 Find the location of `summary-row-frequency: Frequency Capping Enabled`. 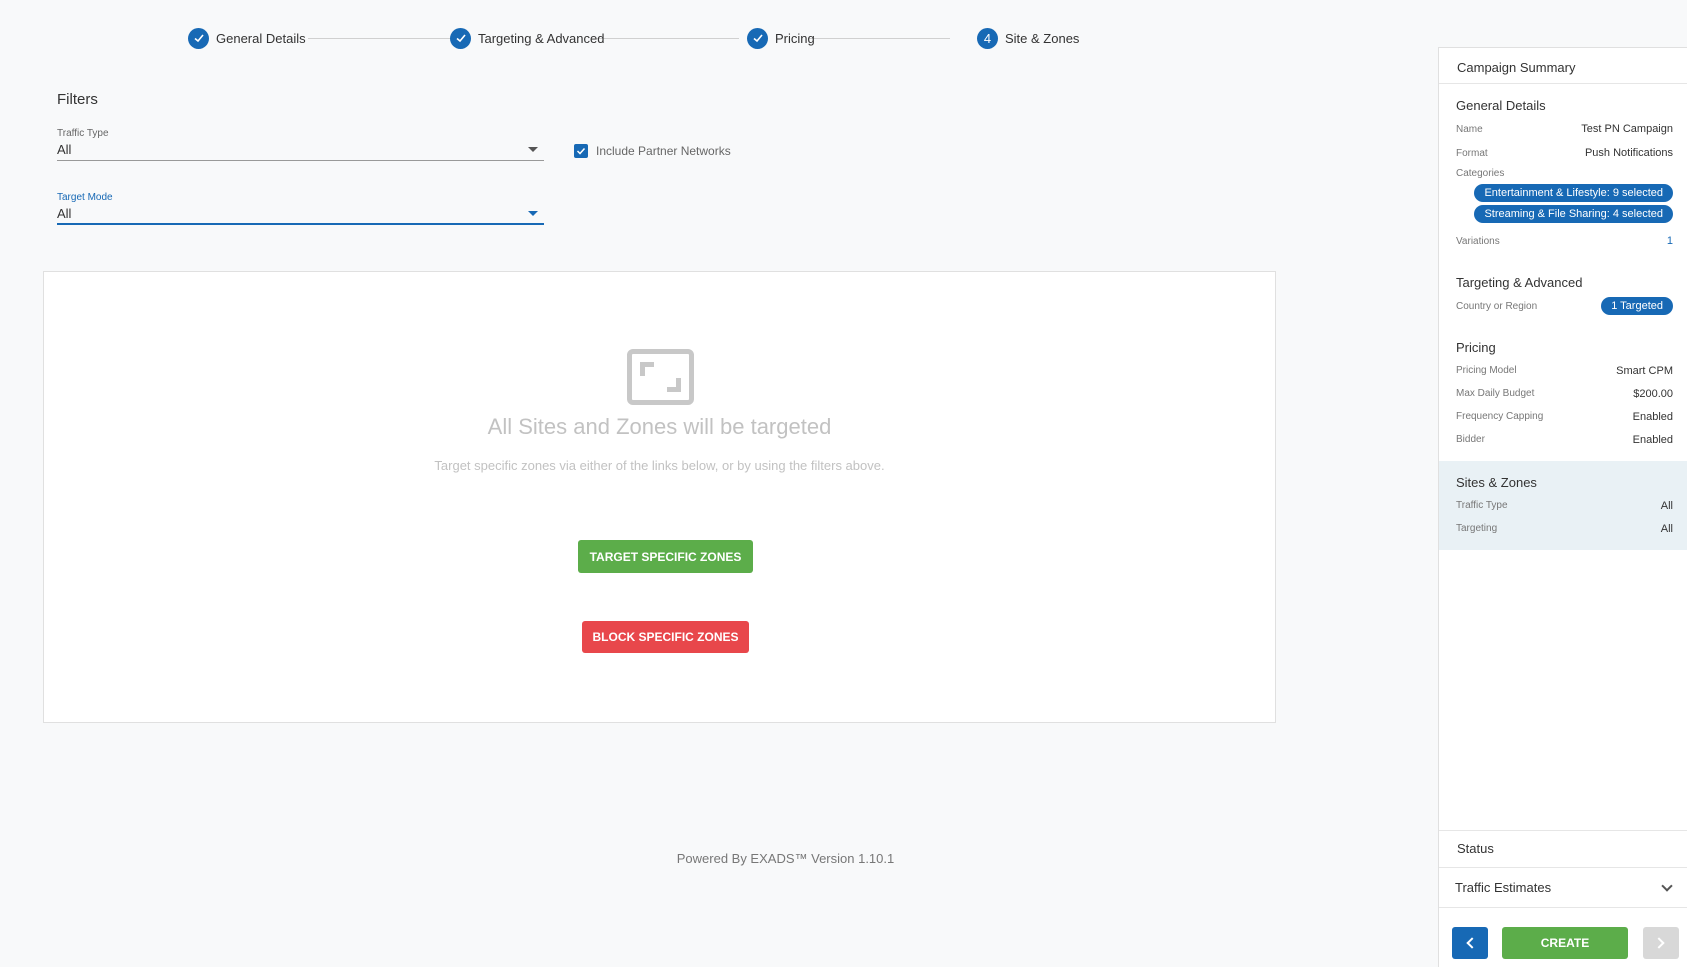

summary-row-frequency: Frequency Capping Enabled is located at coordinates (1564, 416).